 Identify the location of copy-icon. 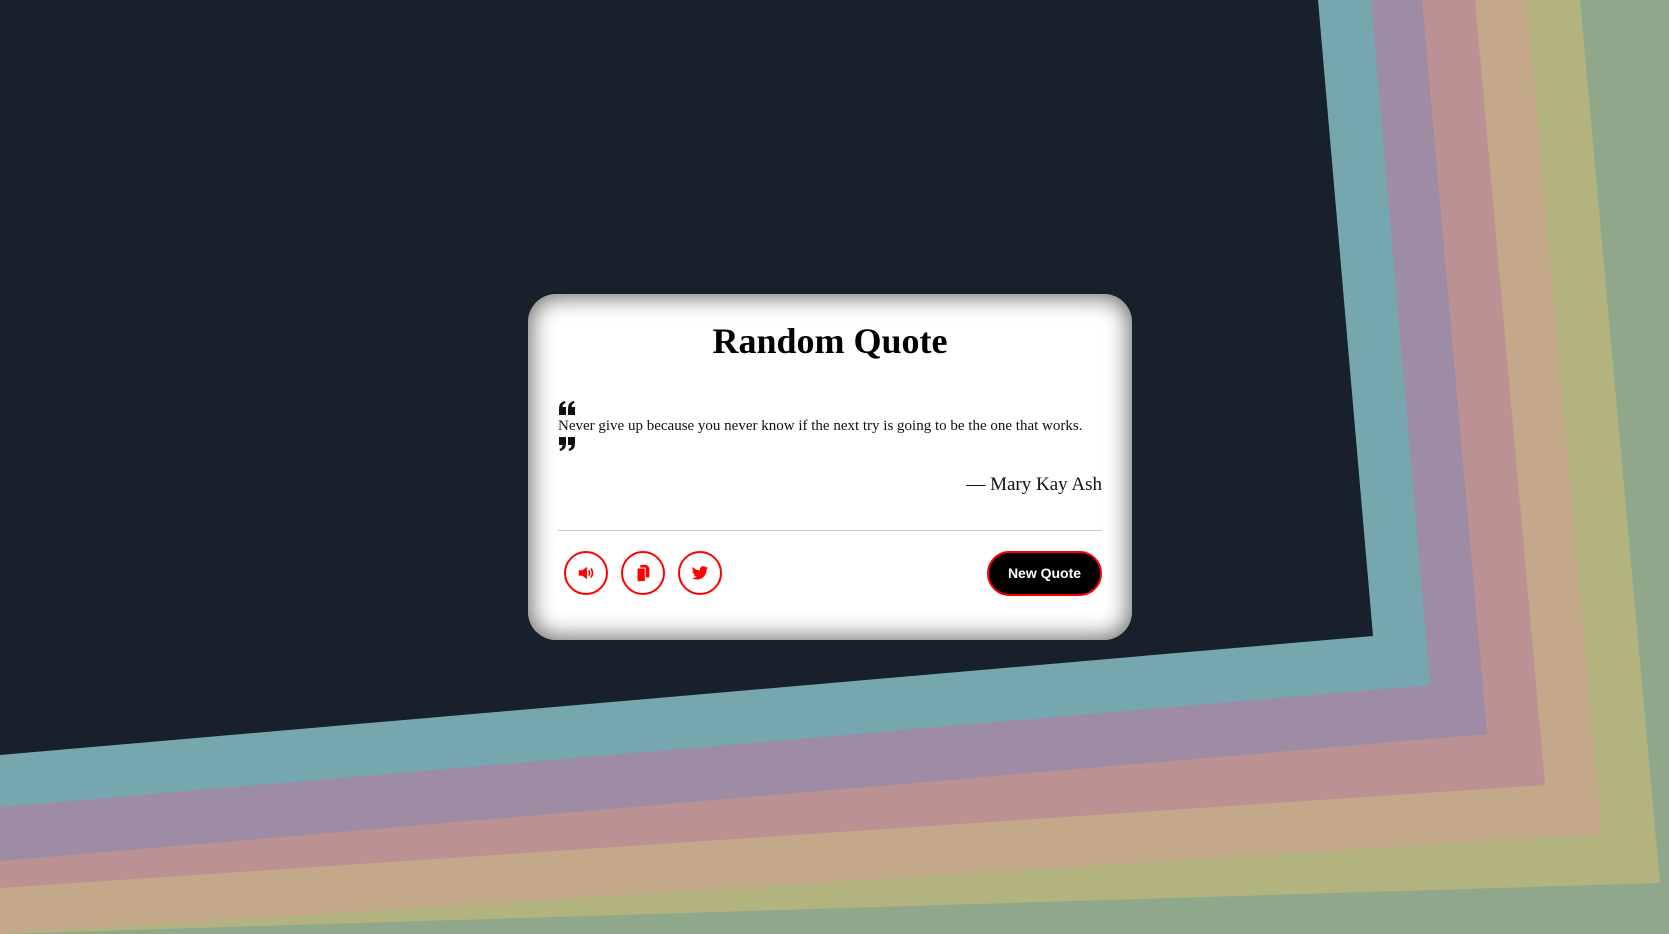
(643, 572).